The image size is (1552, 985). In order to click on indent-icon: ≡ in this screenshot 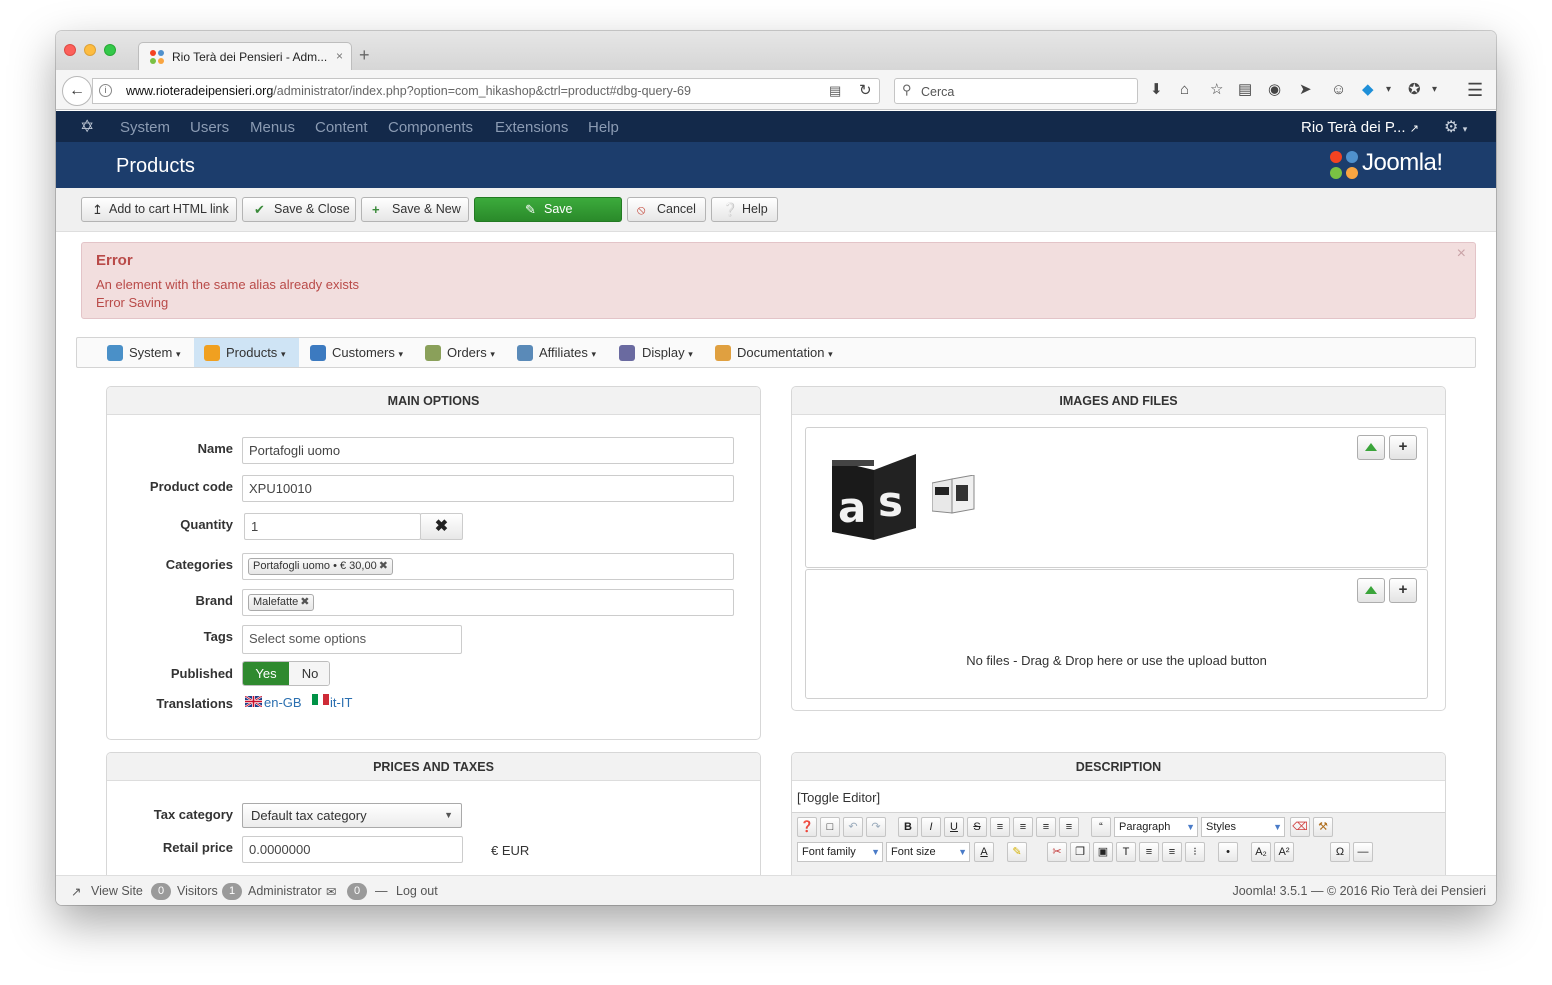, I will do `click(1149, 852)`.